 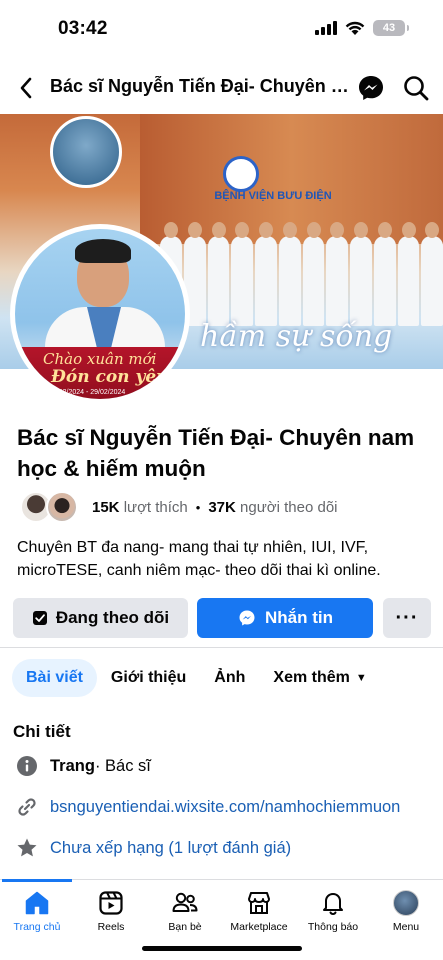 What do you see at coordinates (37, 927) in the screenshot?
I see `nav-home-label: Trang chủ` at bounding box center [37, 927].